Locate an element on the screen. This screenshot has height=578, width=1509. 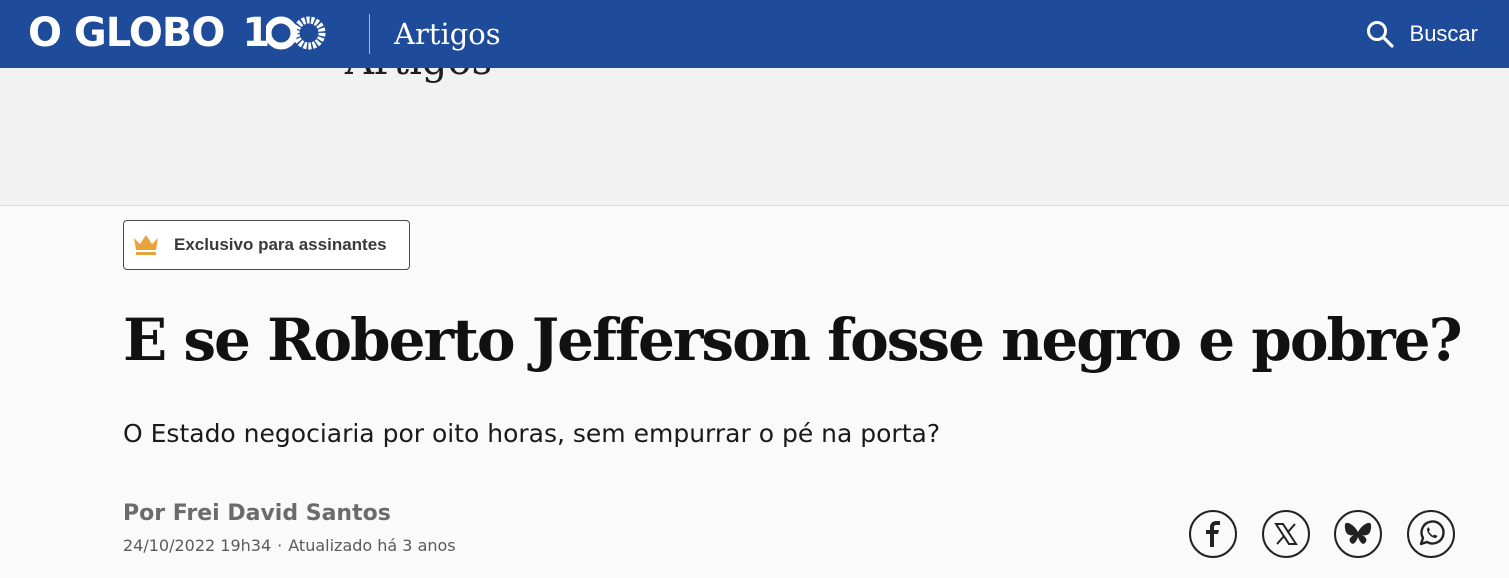
header-divider is located at coordinates (369, 34).